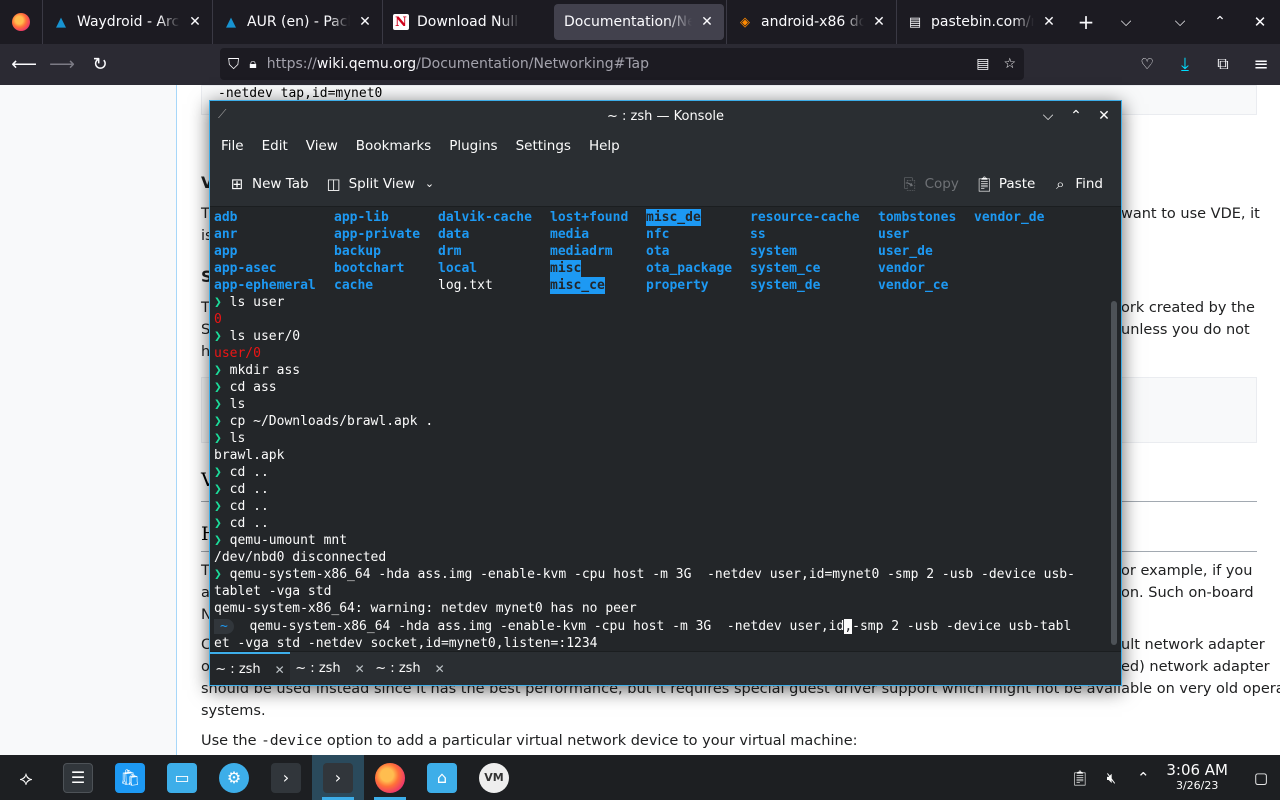 The image size is (1280, 800). Describe the element at coordinates (100, 65) in the screenshot. I see `reload-button: ↻` at that location.